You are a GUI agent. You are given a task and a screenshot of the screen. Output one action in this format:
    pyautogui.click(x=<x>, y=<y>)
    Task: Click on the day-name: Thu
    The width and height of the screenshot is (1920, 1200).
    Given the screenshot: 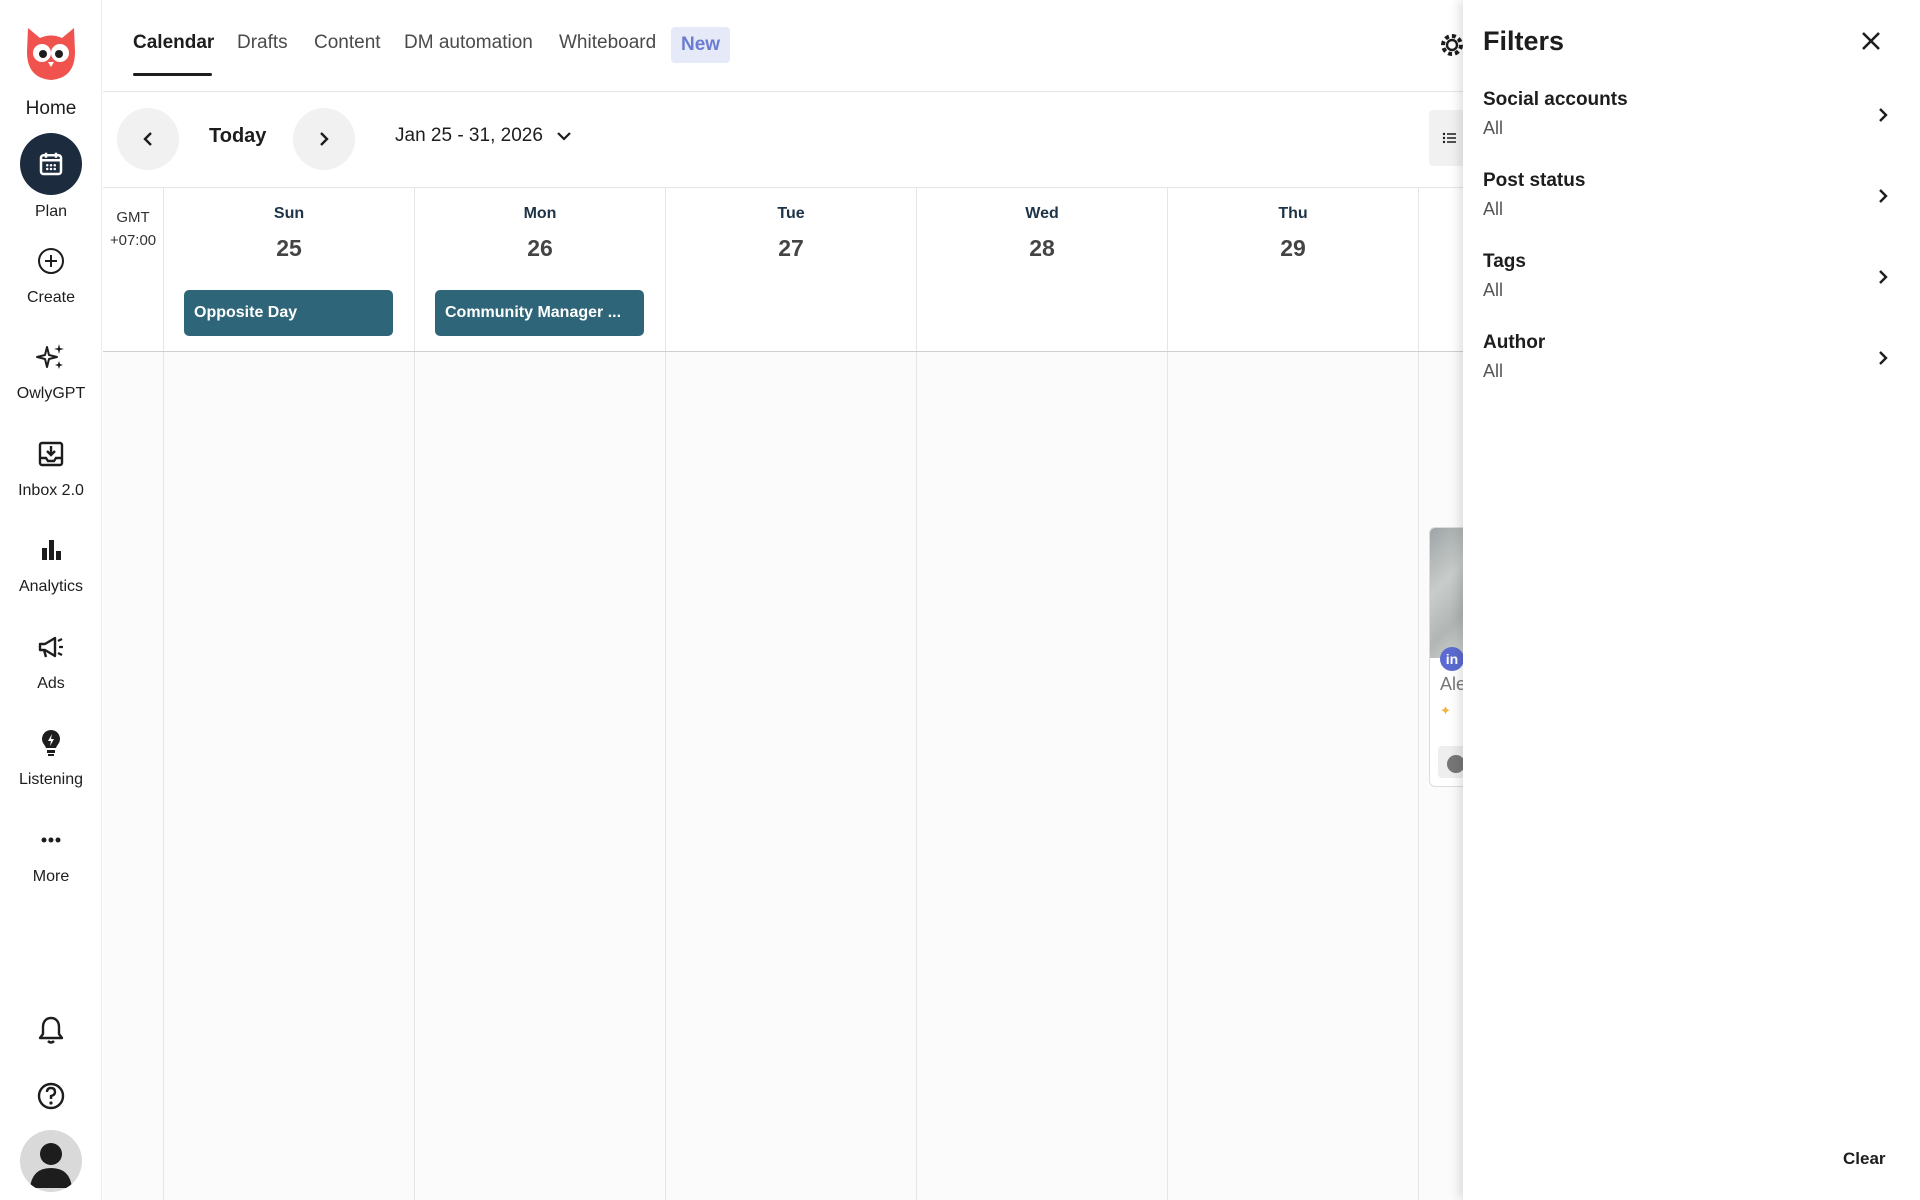 What is the action you would take?
    pyautogui.click(x=1293, y=213)
    